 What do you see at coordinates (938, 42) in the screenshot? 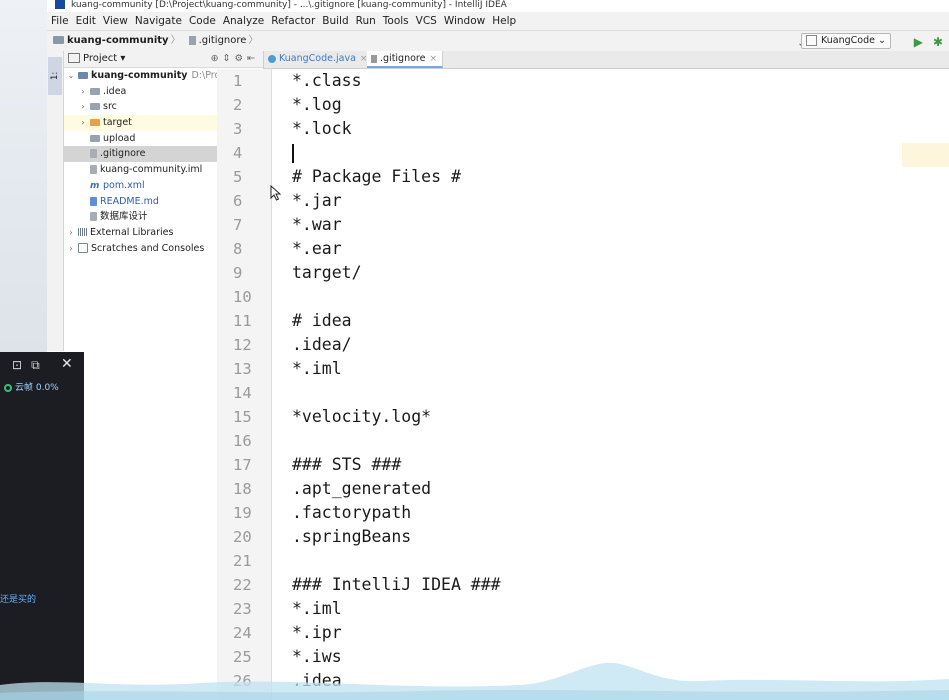
I see `debug-icon: ✱` at bounding box center [938, 42].